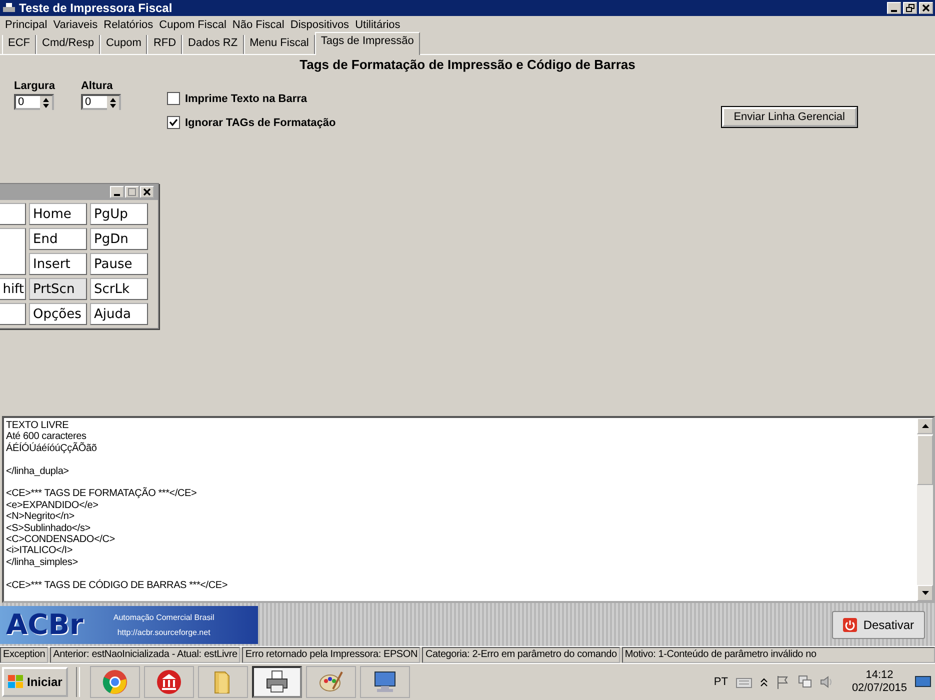 The width and height of the screenshot is (935, 700). I want to click on spinner-label: Altura, so click(97, 86).